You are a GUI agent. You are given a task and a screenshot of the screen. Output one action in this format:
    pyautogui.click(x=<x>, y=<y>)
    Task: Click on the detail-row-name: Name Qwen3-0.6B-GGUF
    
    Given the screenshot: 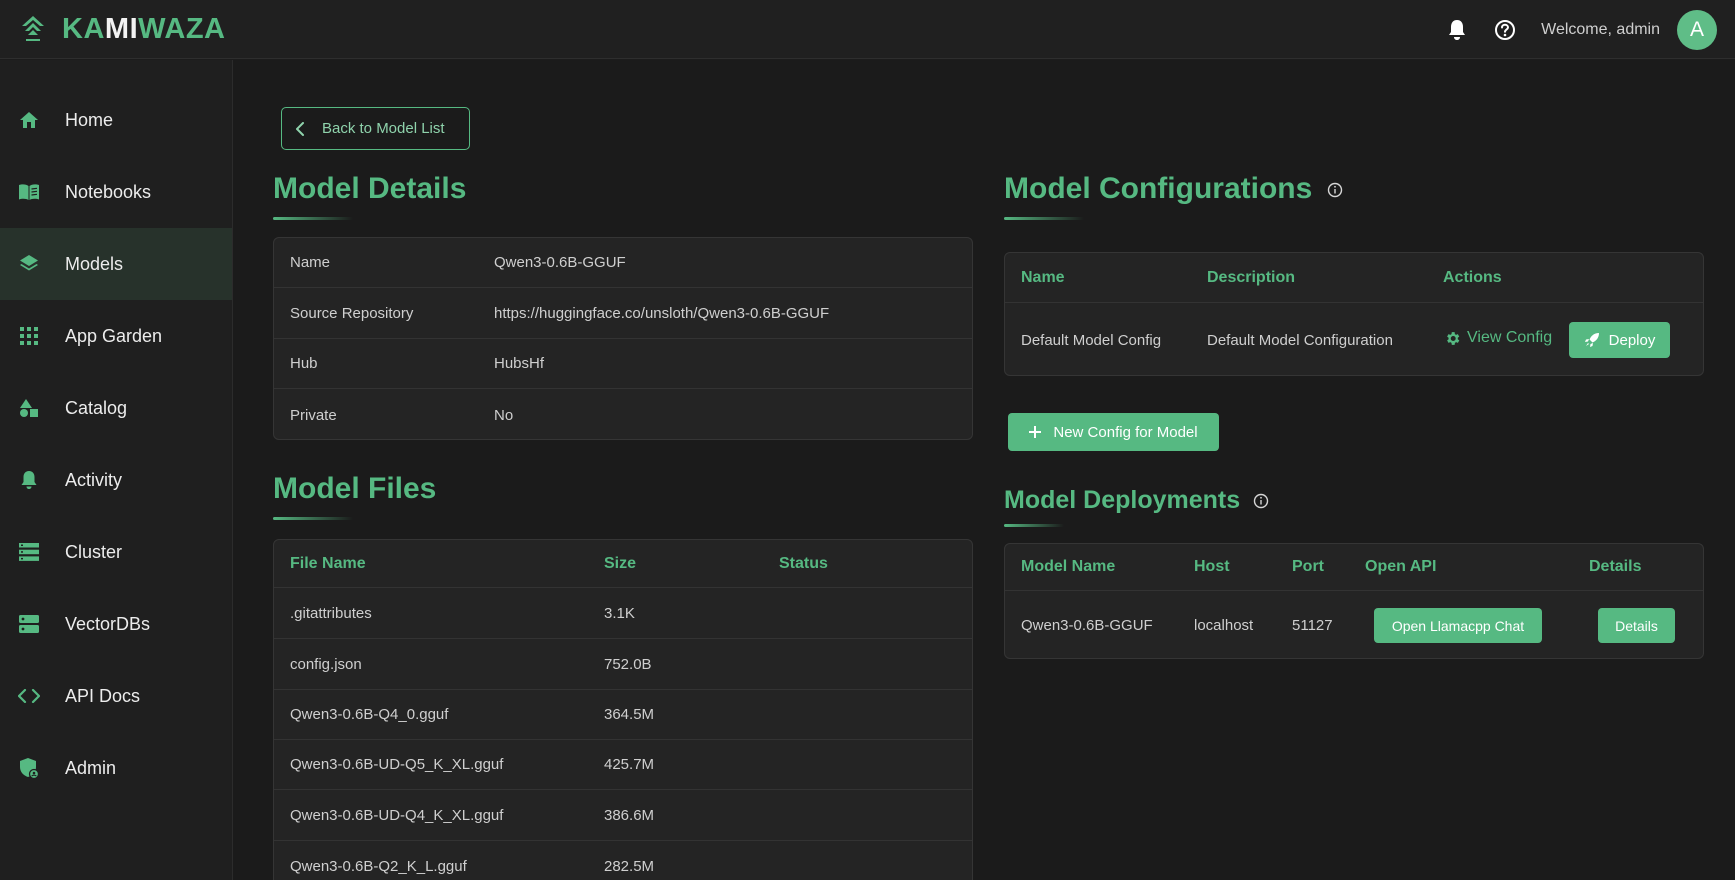 What is the action you would take?
    pyautogui.click(x=623, y=263)
    